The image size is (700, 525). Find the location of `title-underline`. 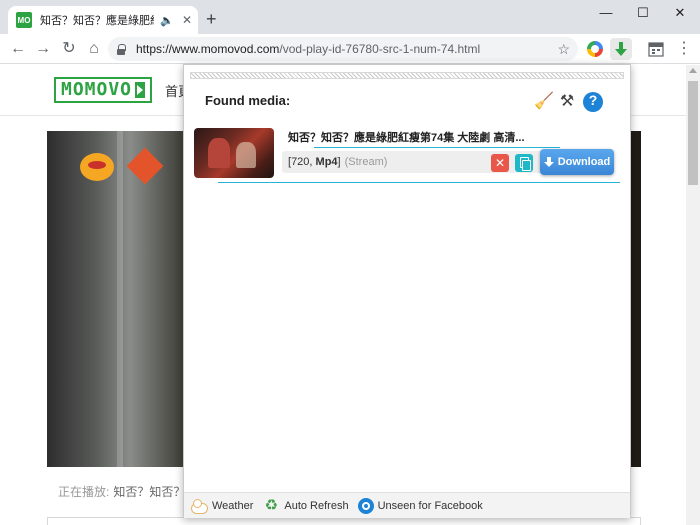

title-underline is located at coordinates (437, 147).